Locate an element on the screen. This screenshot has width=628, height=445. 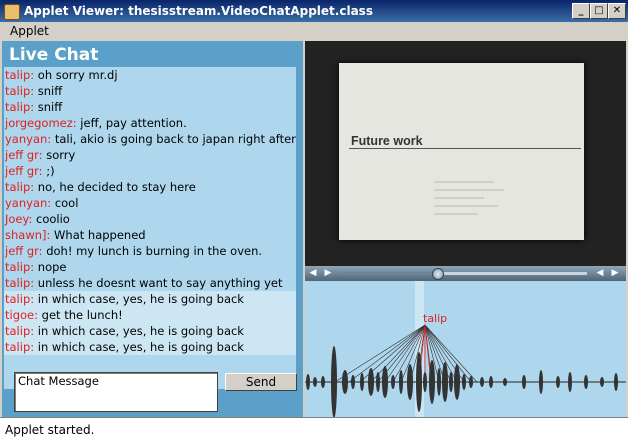
chat-text: get the lunch! is located at coordinates (80, 315).